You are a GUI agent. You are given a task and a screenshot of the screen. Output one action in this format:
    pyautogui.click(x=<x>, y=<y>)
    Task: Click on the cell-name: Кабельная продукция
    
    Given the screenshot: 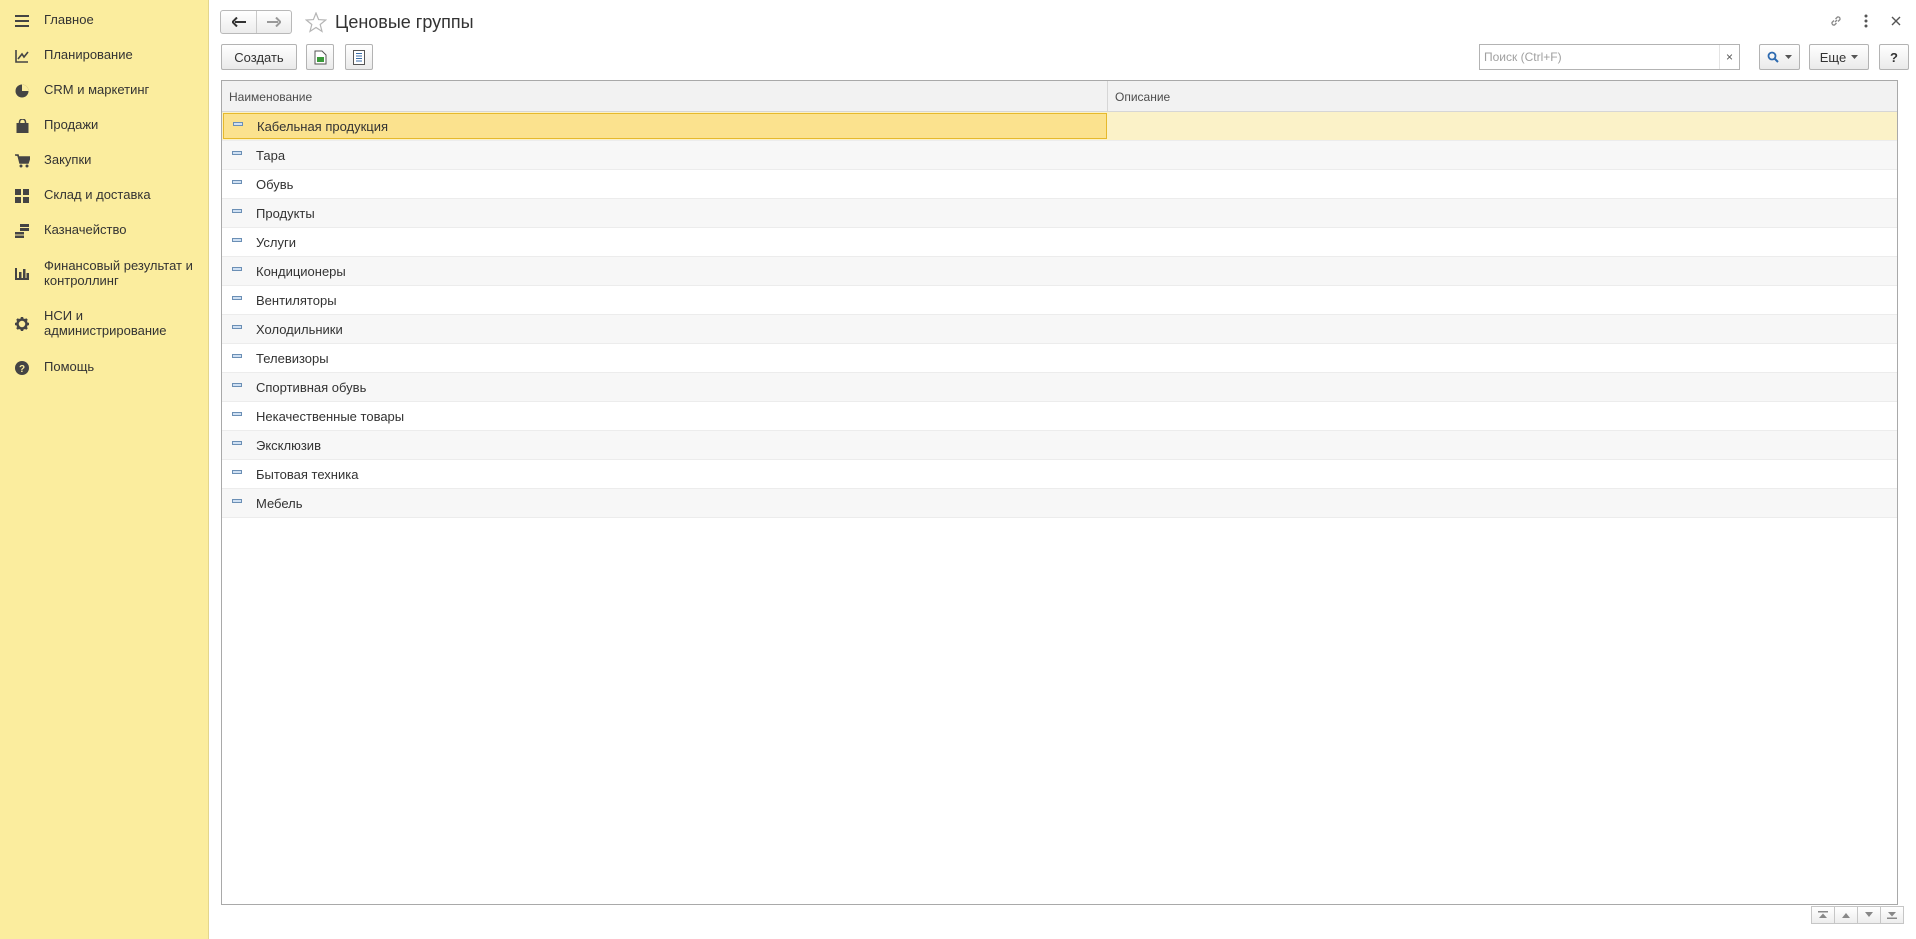 What is the action you would take?
    pyautogui.click(x=665, y=126)
    